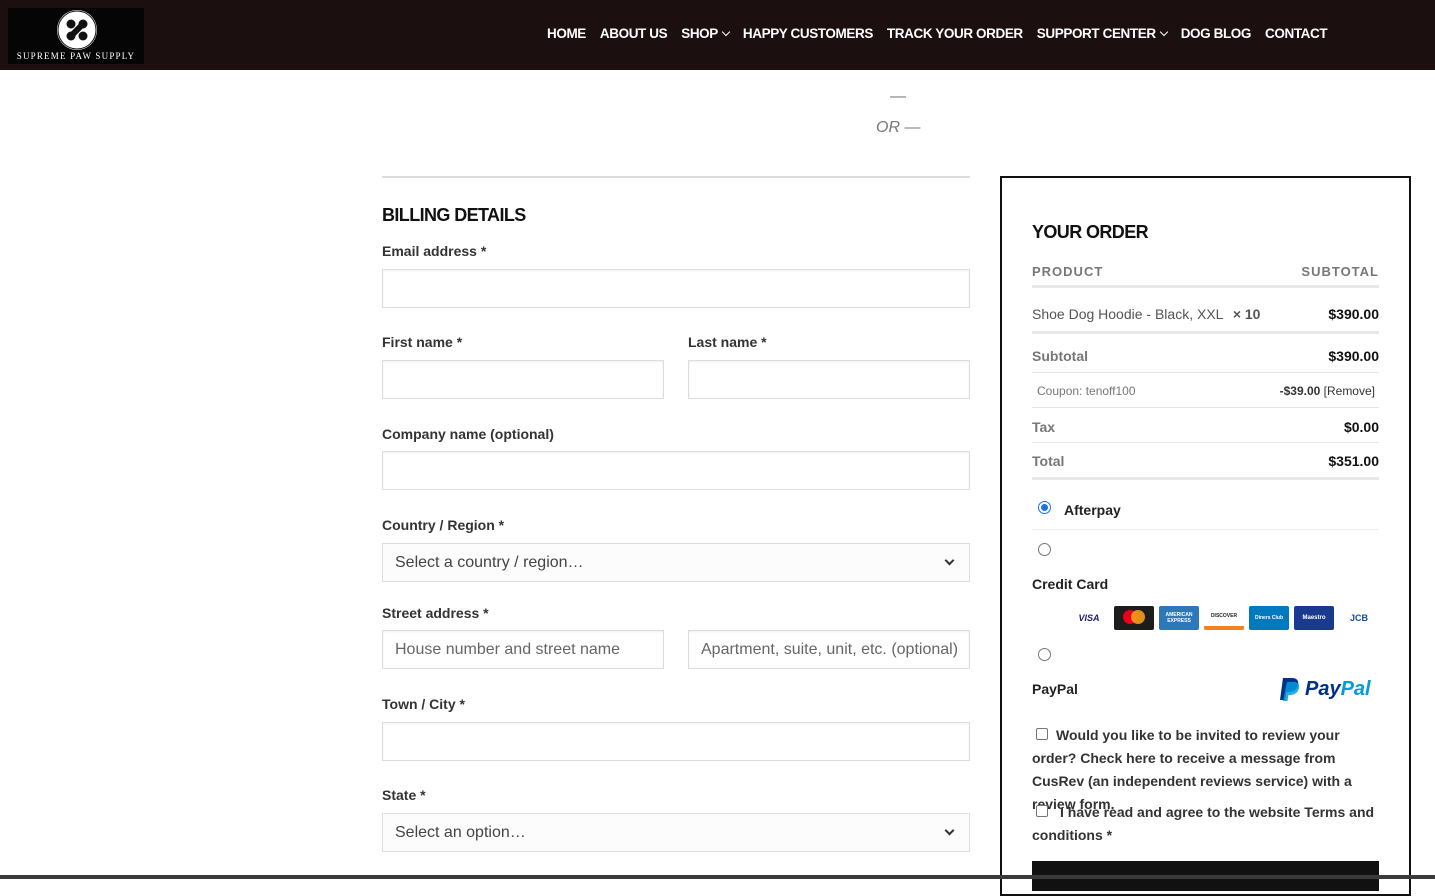 The image size is (1435, 896). Describe the element at coordinates (566, 33) in the screenshot. I see `nav-home: HOME` at that location.